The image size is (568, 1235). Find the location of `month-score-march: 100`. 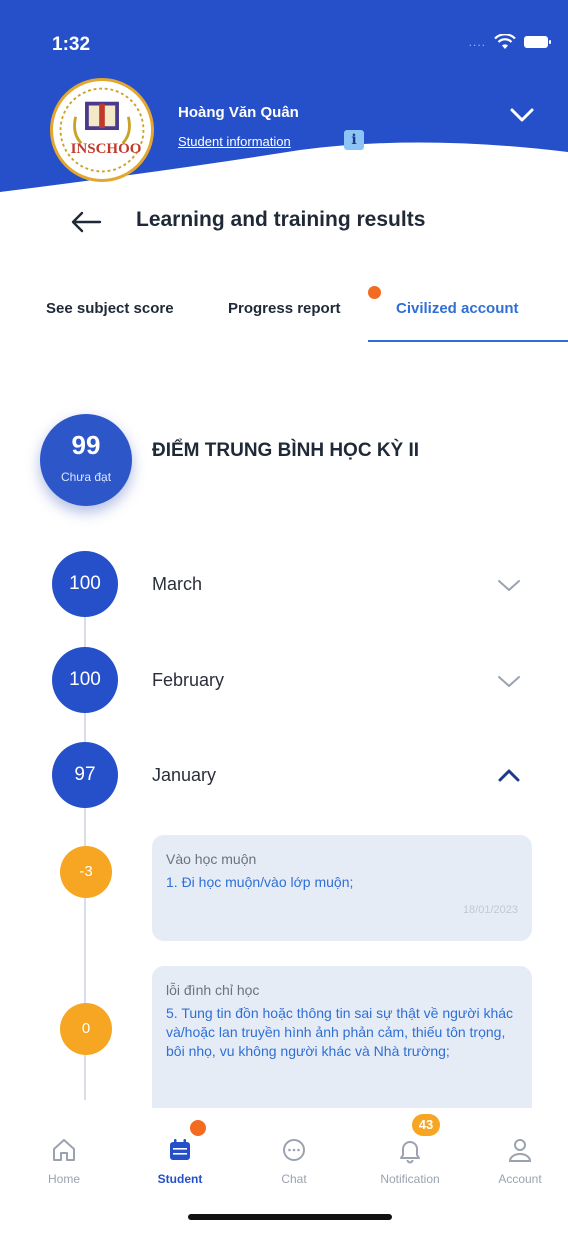

month-score-march: 100 is located at coordinates (85, 584).